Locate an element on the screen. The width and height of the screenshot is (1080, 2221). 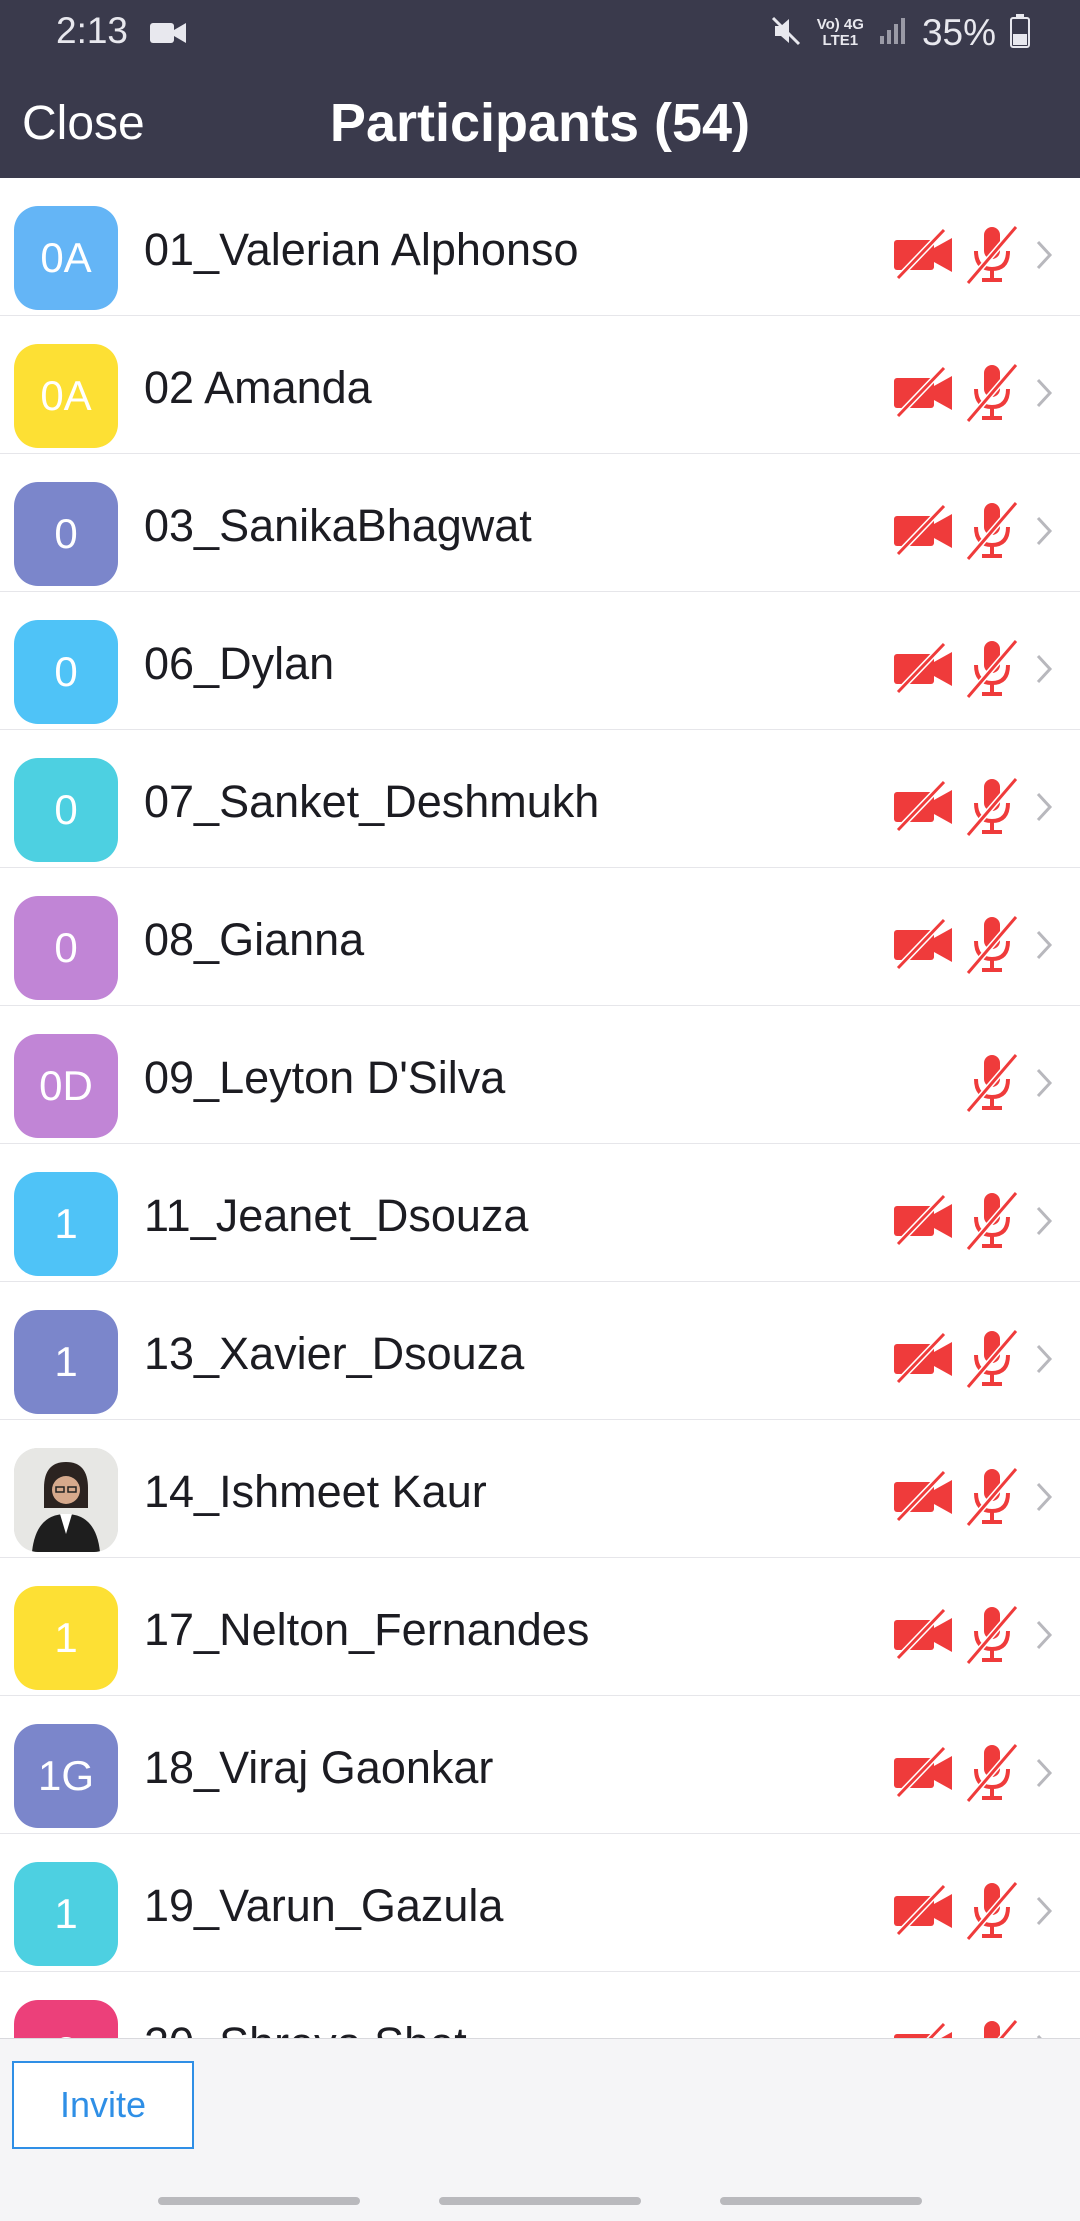
participant-name: 11_Jeanet_Dsouza is located at coordinates (336, 1215).